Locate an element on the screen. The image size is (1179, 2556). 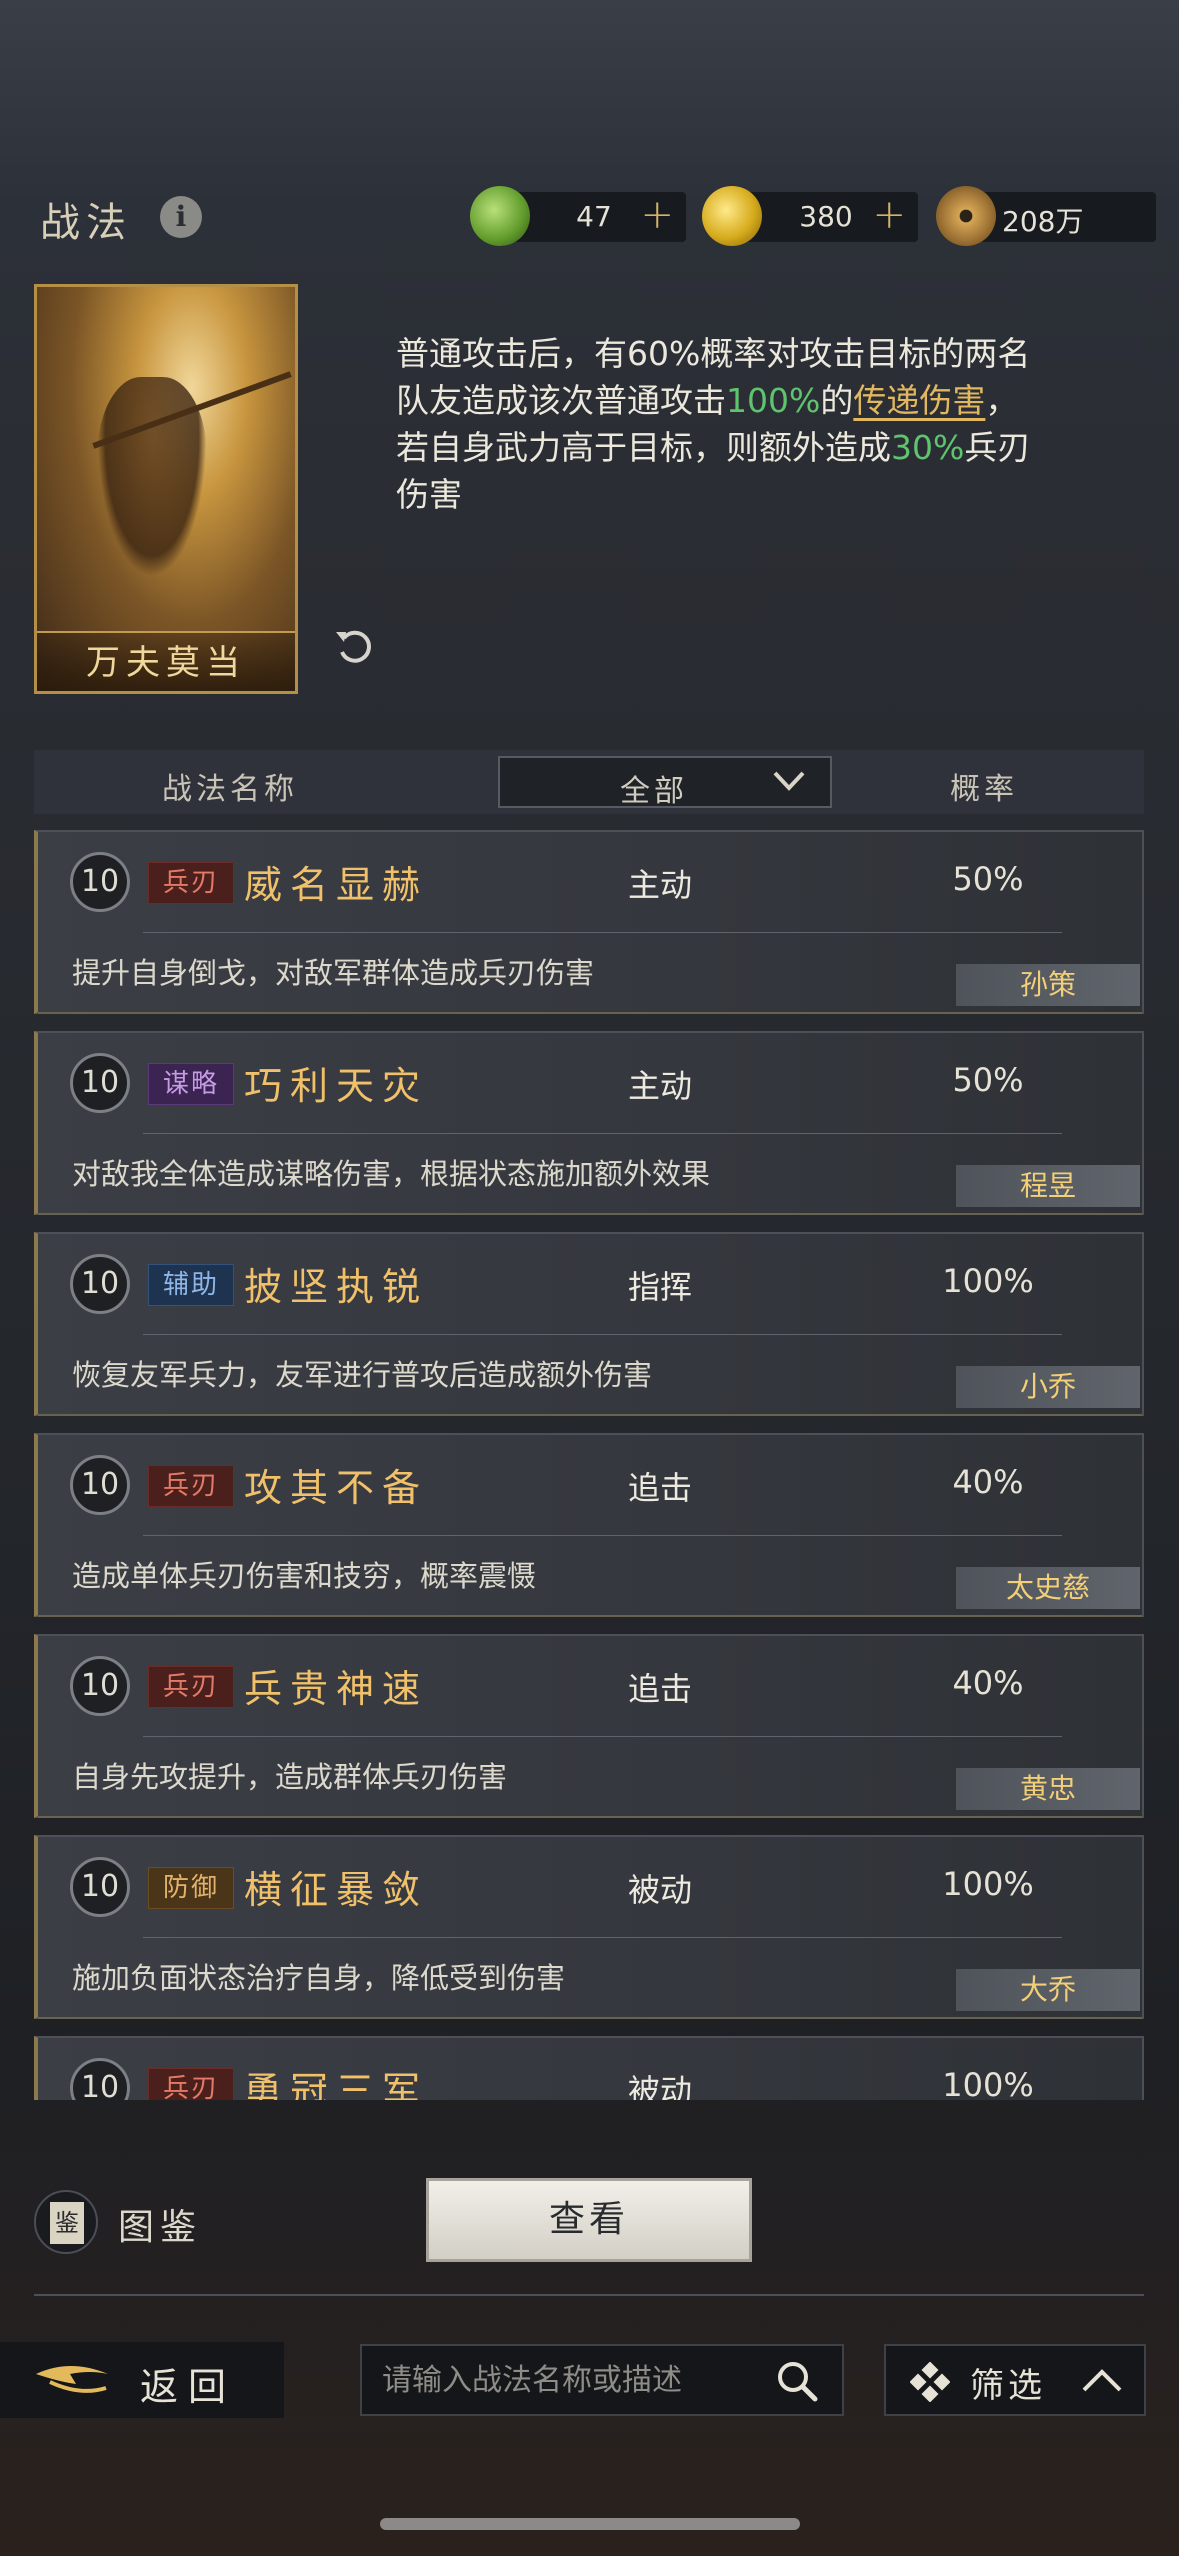
skill-name: 勇冠三军 is located at coordinates (336, 2084).